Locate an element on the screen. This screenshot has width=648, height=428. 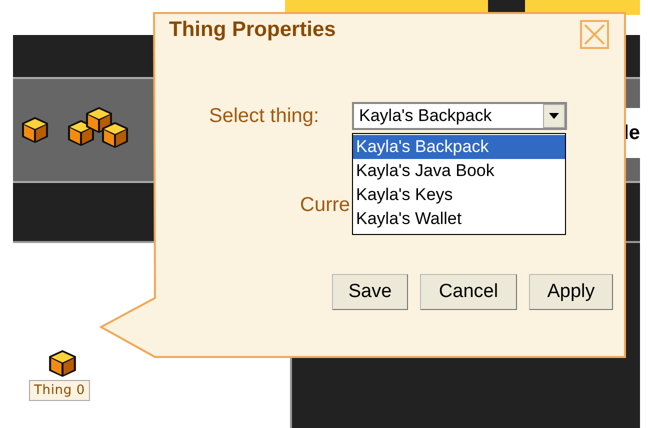
close-icon is located at coordinates (594, 34).